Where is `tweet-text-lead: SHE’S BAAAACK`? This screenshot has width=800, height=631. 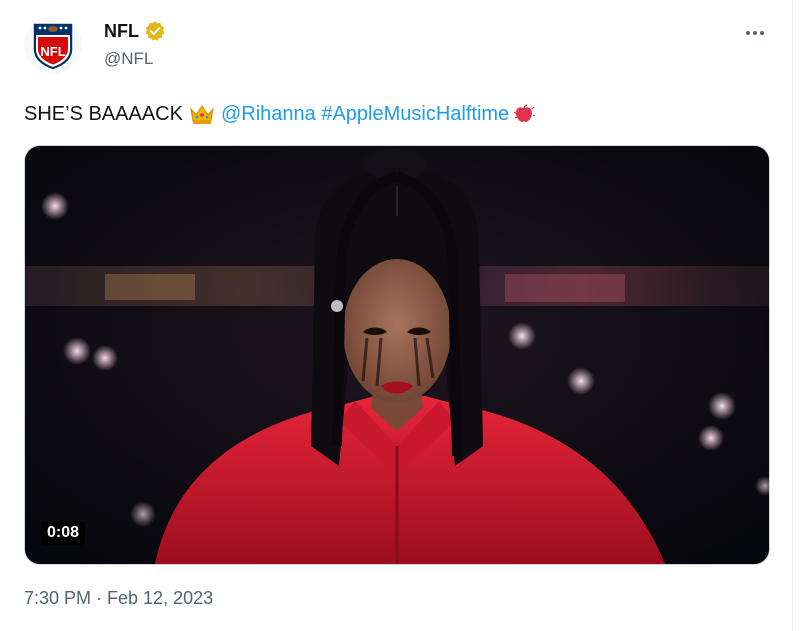 tweet-text-lead: SHE’S BAAAACK is located at coordinates (103, 114).